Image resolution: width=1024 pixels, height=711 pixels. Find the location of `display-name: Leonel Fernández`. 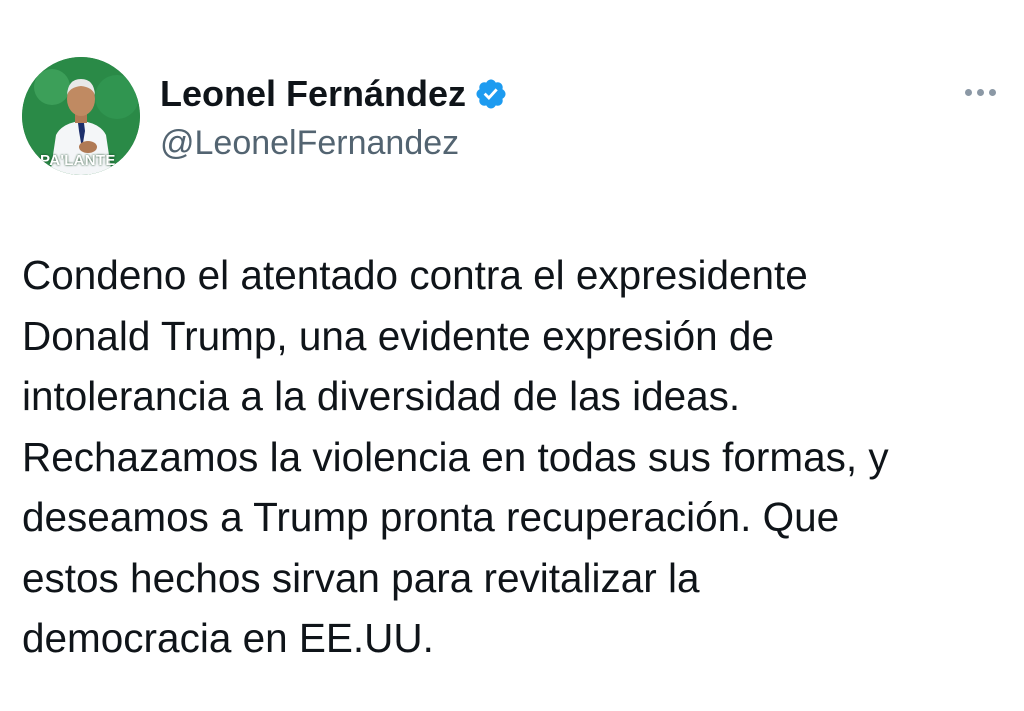

display-name: Leonel Fernández is located at coordinates (313, 94).